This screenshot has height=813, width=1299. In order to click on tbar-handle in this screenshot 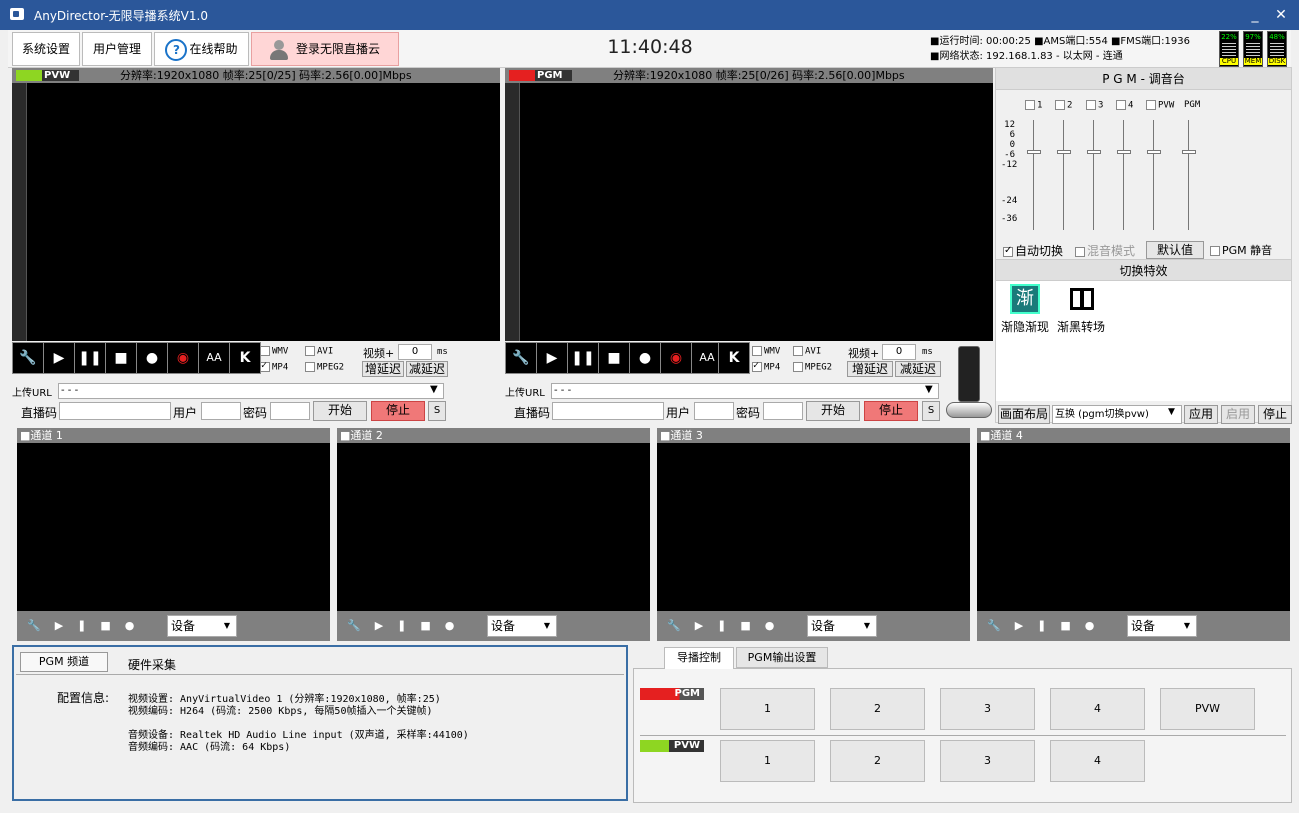, I will do `click(969, 410)`.